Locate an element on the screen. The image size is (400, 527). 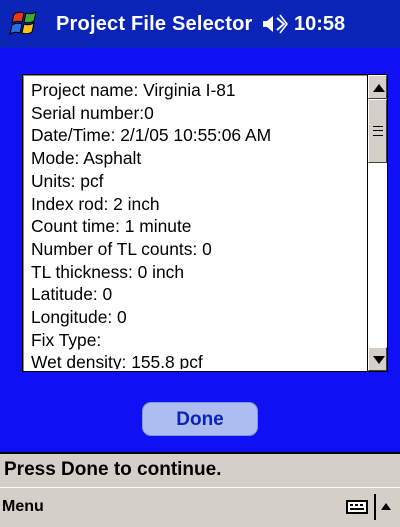
status-message: Press Done to continue. is located at coordinates (200, 469).